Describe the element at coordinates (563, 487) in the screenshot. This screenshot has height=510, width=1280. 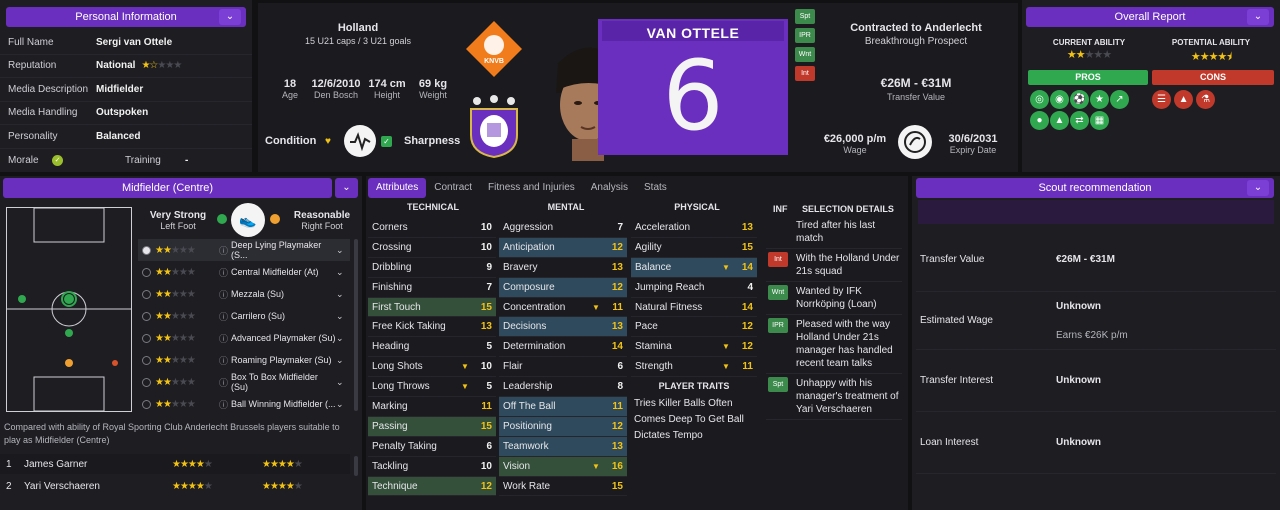
I see `attribute-row: Work Rate 15` at that location.